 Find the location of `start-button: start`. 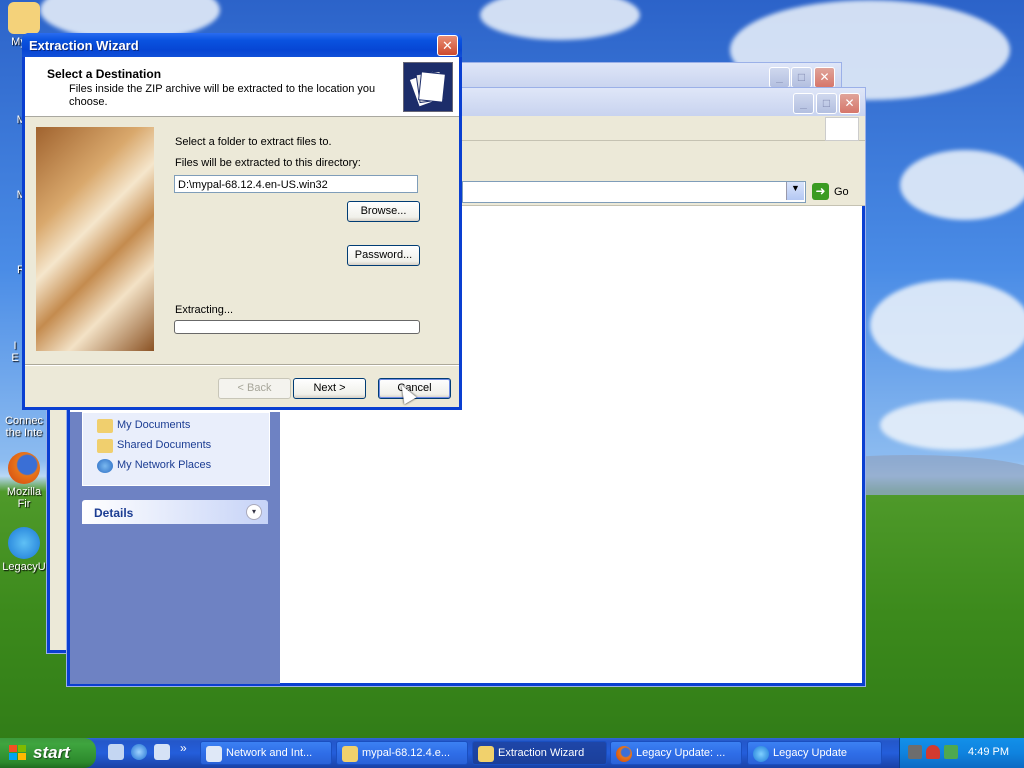

start-button: start is located at coordinates (48, 753).